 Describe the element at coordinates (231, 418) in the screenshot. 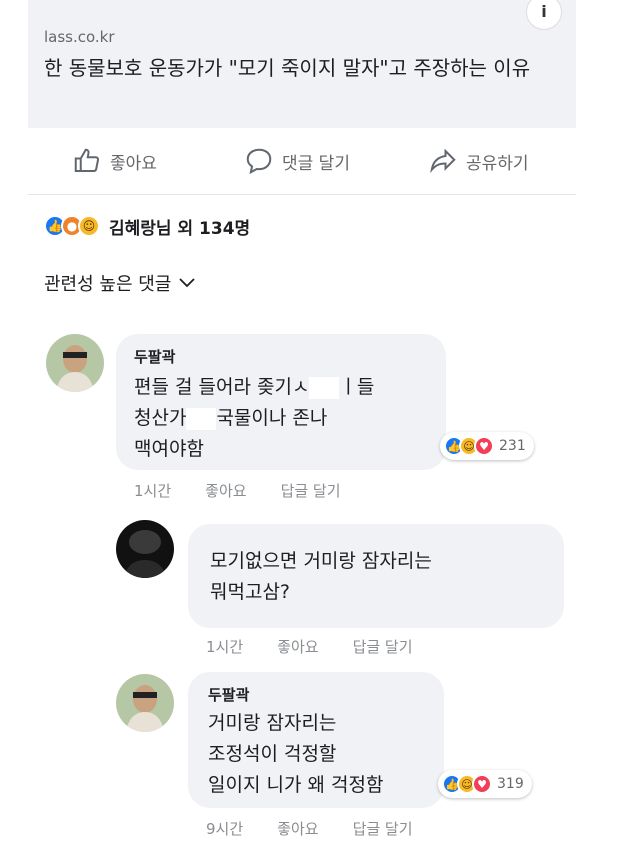

I see `comment-line: 청산가 국물이나 존나` at that location.